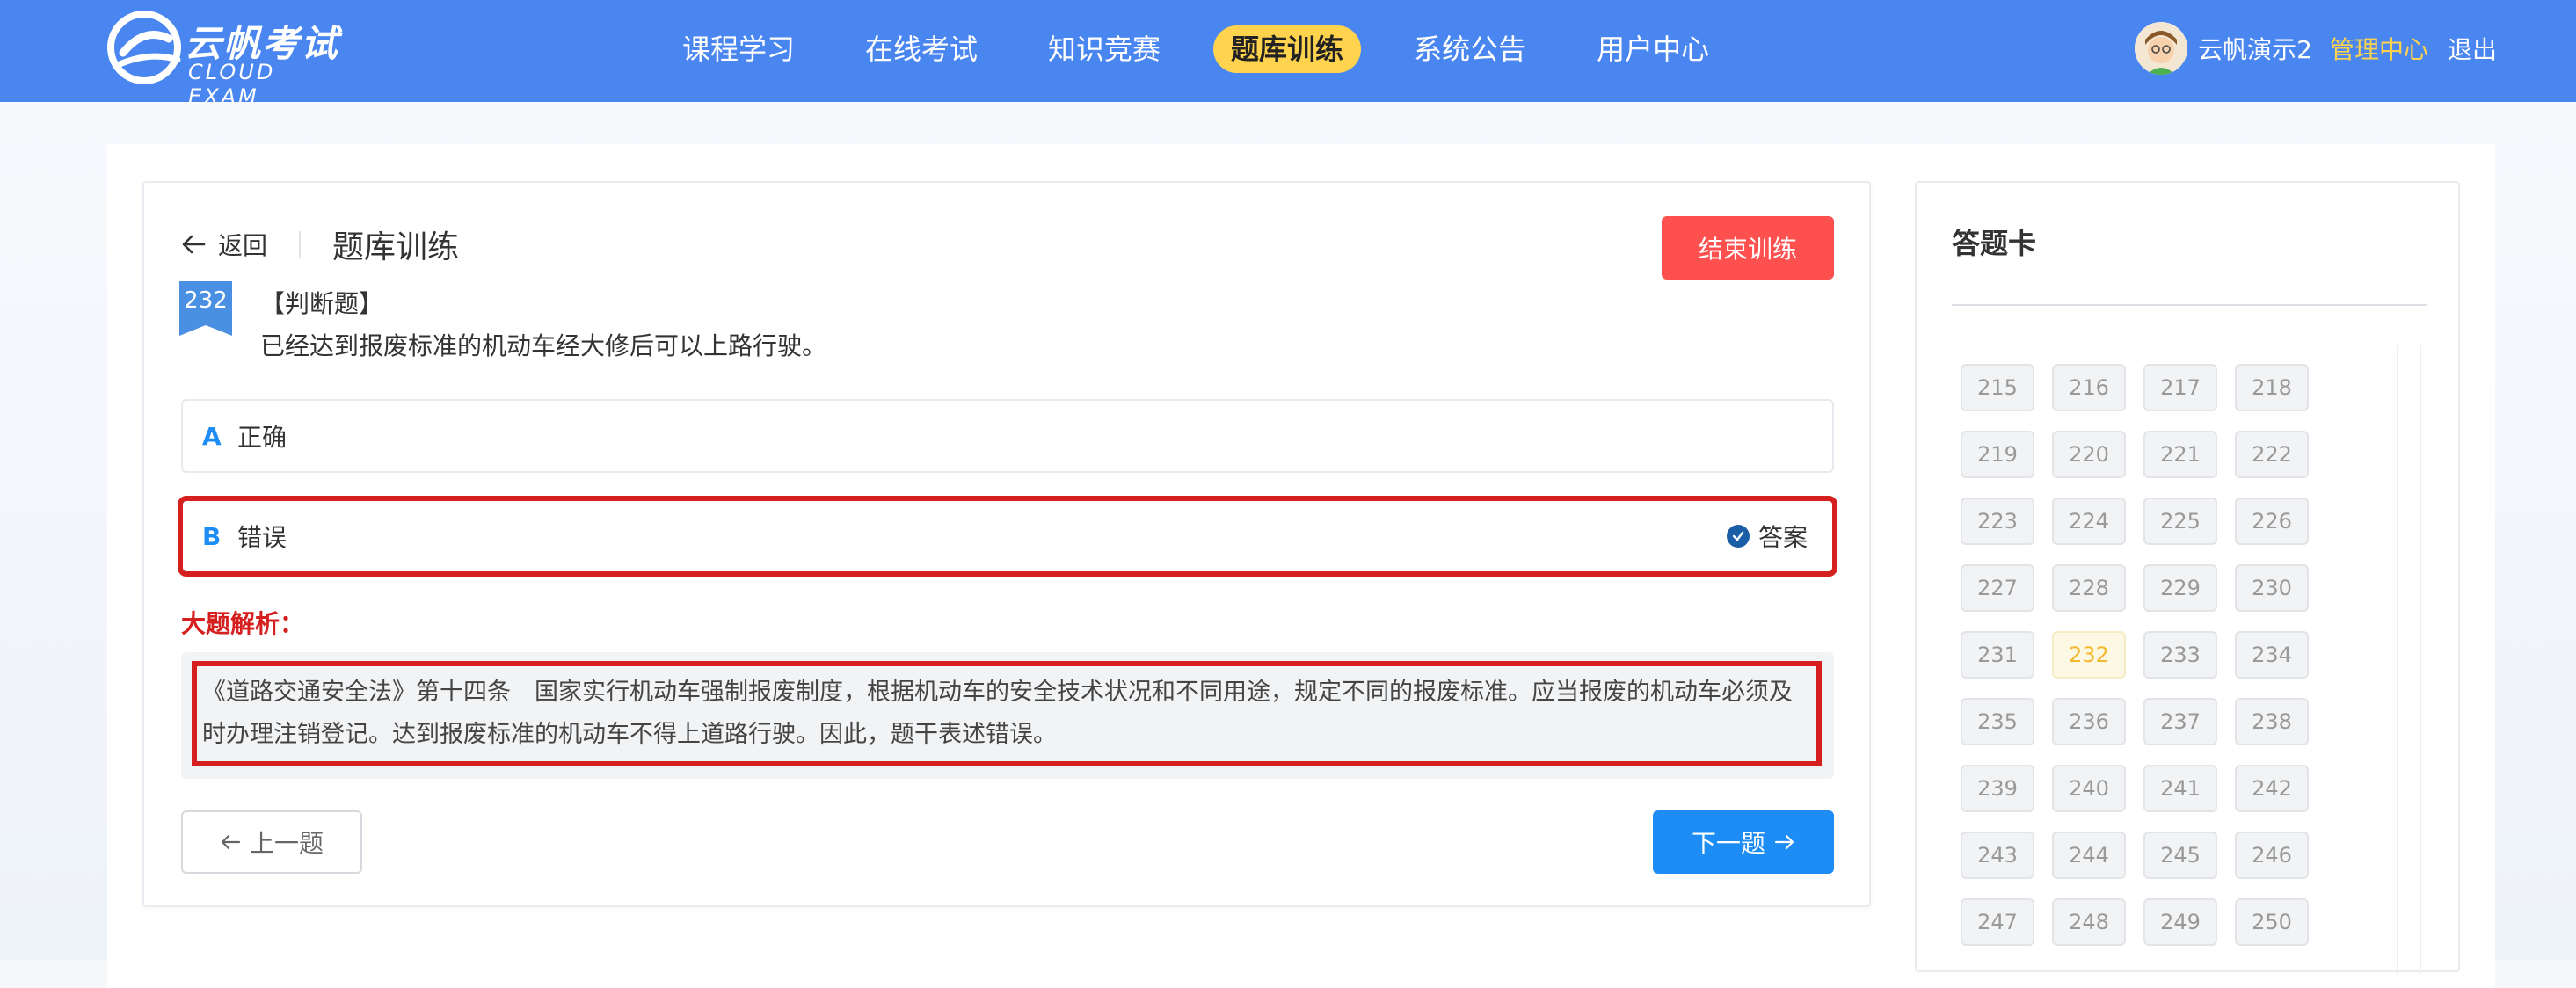 The width and height of the screenshot is (2576, 988). What do you see at coordinates (1784, 842) in the screenshot?
I see `arrow-right-icon` at bounding box center [1784, 842].